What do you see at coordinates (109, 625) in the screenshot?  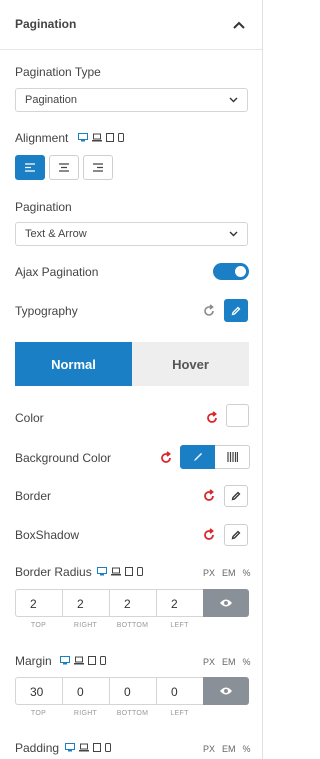 I see `border-radius-side-labels: TOP RIGHT BOTTOM LEFT` at bounding box center [109, 625].